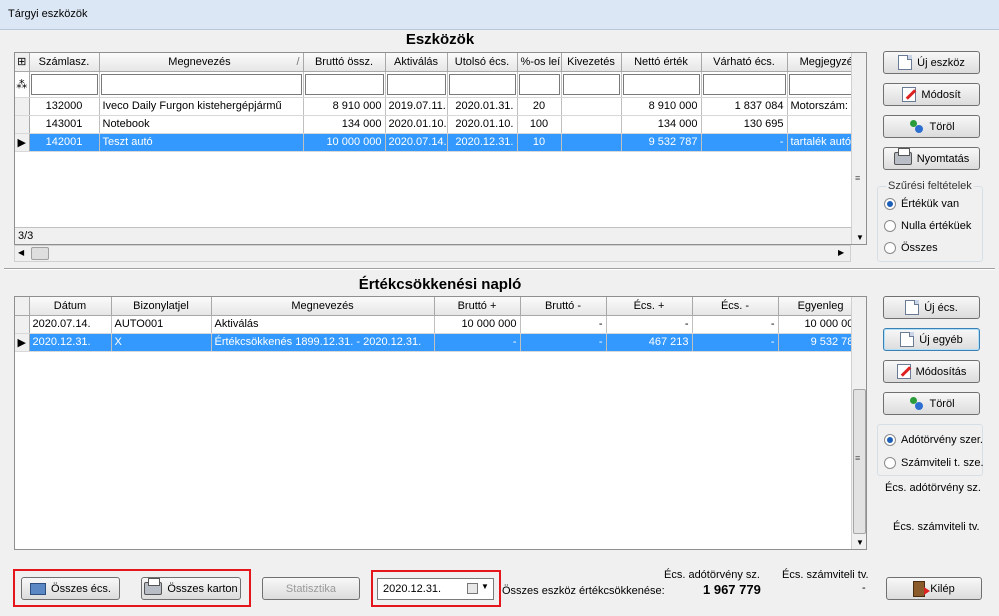 The image size is (999, 616). What do you see at coordinates (201, 142) in the screenshot?
I see `cell-name: Teszt autó` at bounding box center [201, 142].